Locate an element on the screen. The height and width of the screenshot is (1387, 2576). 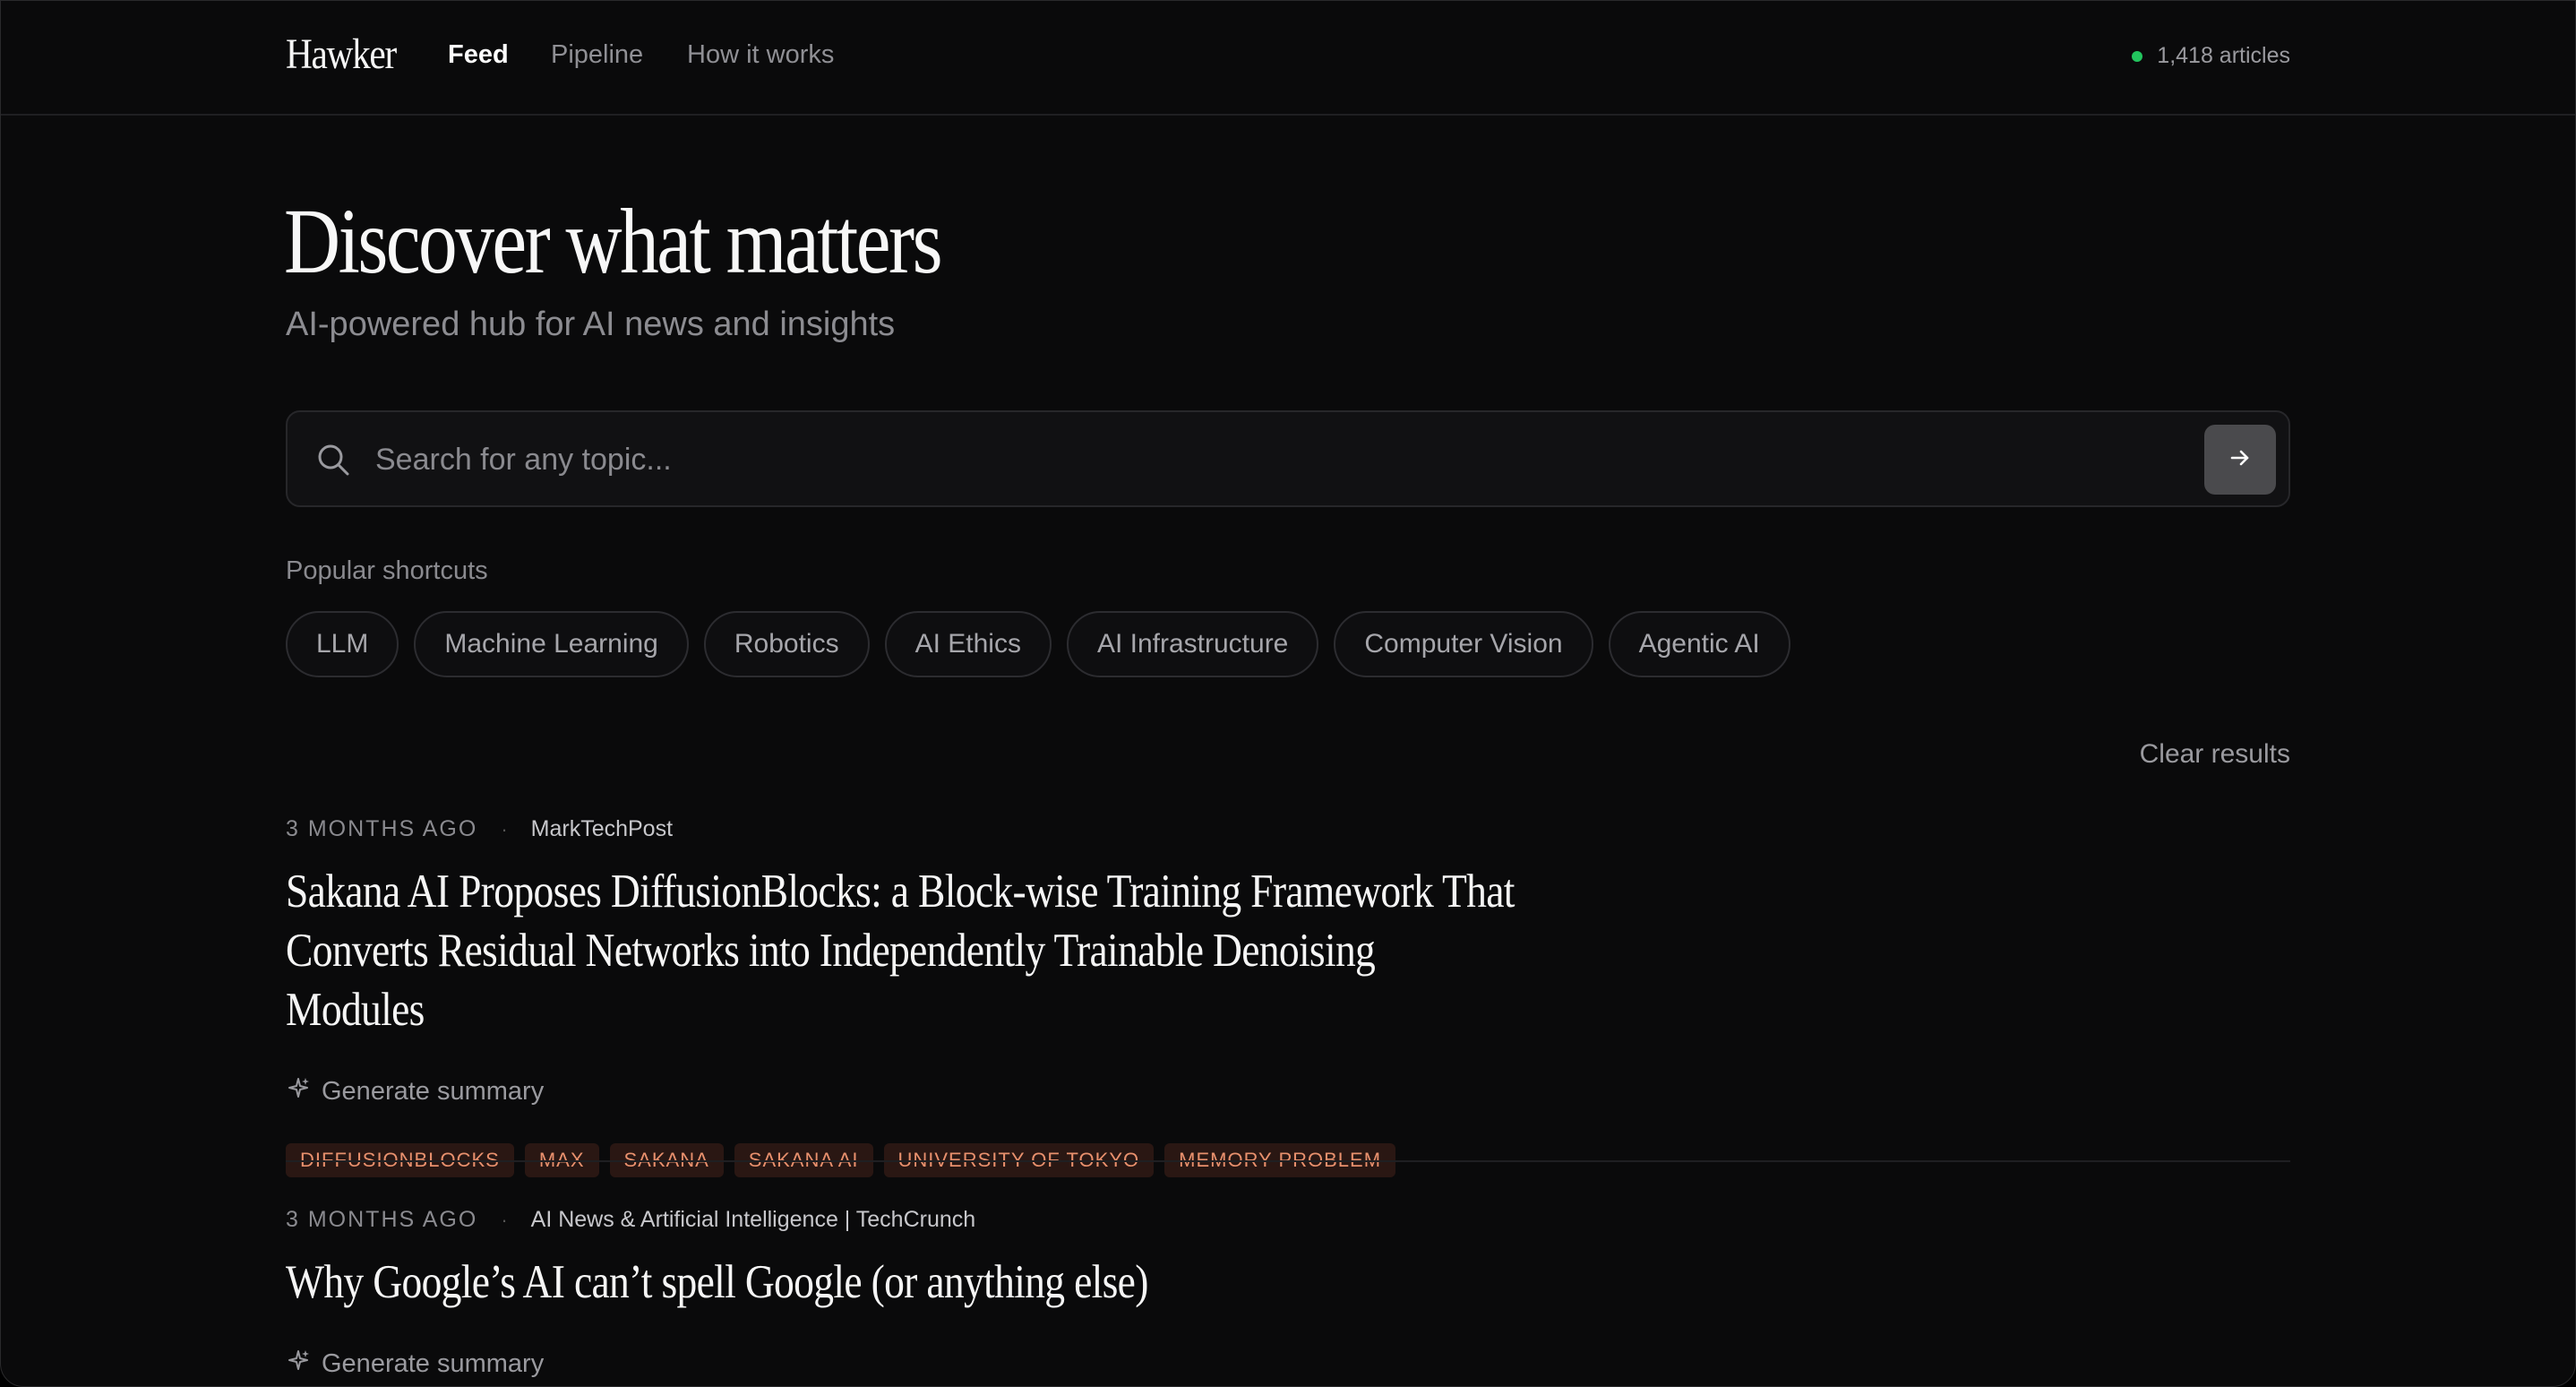
shortcut-chip-robotics: Robotics is located at coordinates (786, 644).